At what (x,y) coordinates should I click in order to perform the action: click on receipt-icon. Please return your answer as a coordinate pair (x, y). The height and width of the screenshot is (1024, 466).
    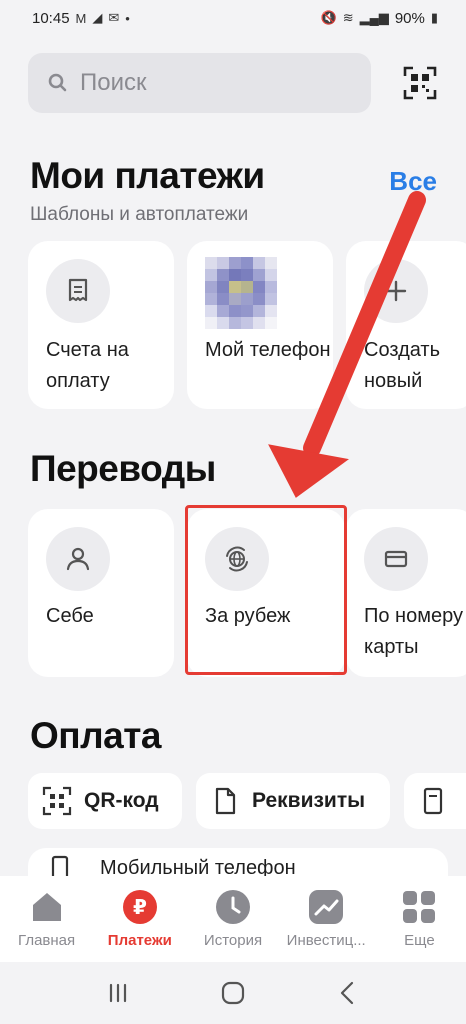
    Looking at the image, I should click on (433, 801).